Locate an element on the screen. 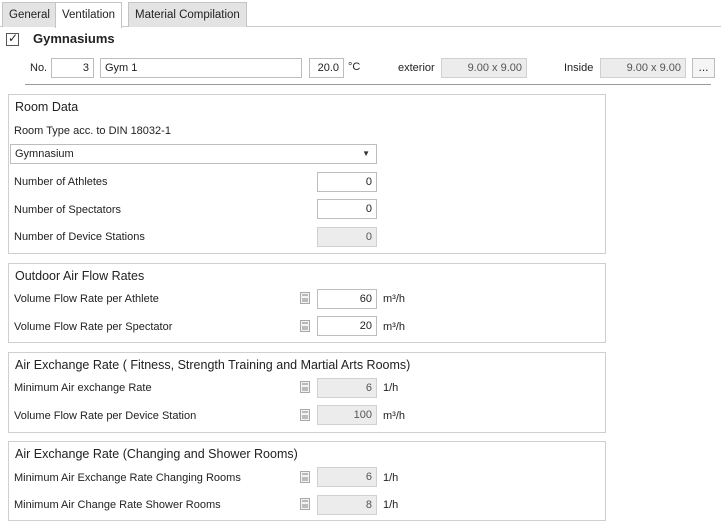 This screenshot has width=721, height=522. tab-material-compilation: Material Compilation is located at coordinates (187, 14).